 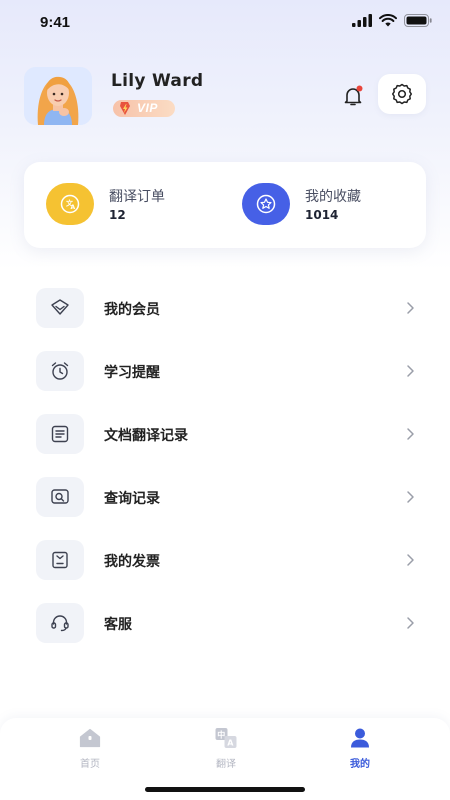 I want to click on diamond-icon, so click(x=60, y=308).